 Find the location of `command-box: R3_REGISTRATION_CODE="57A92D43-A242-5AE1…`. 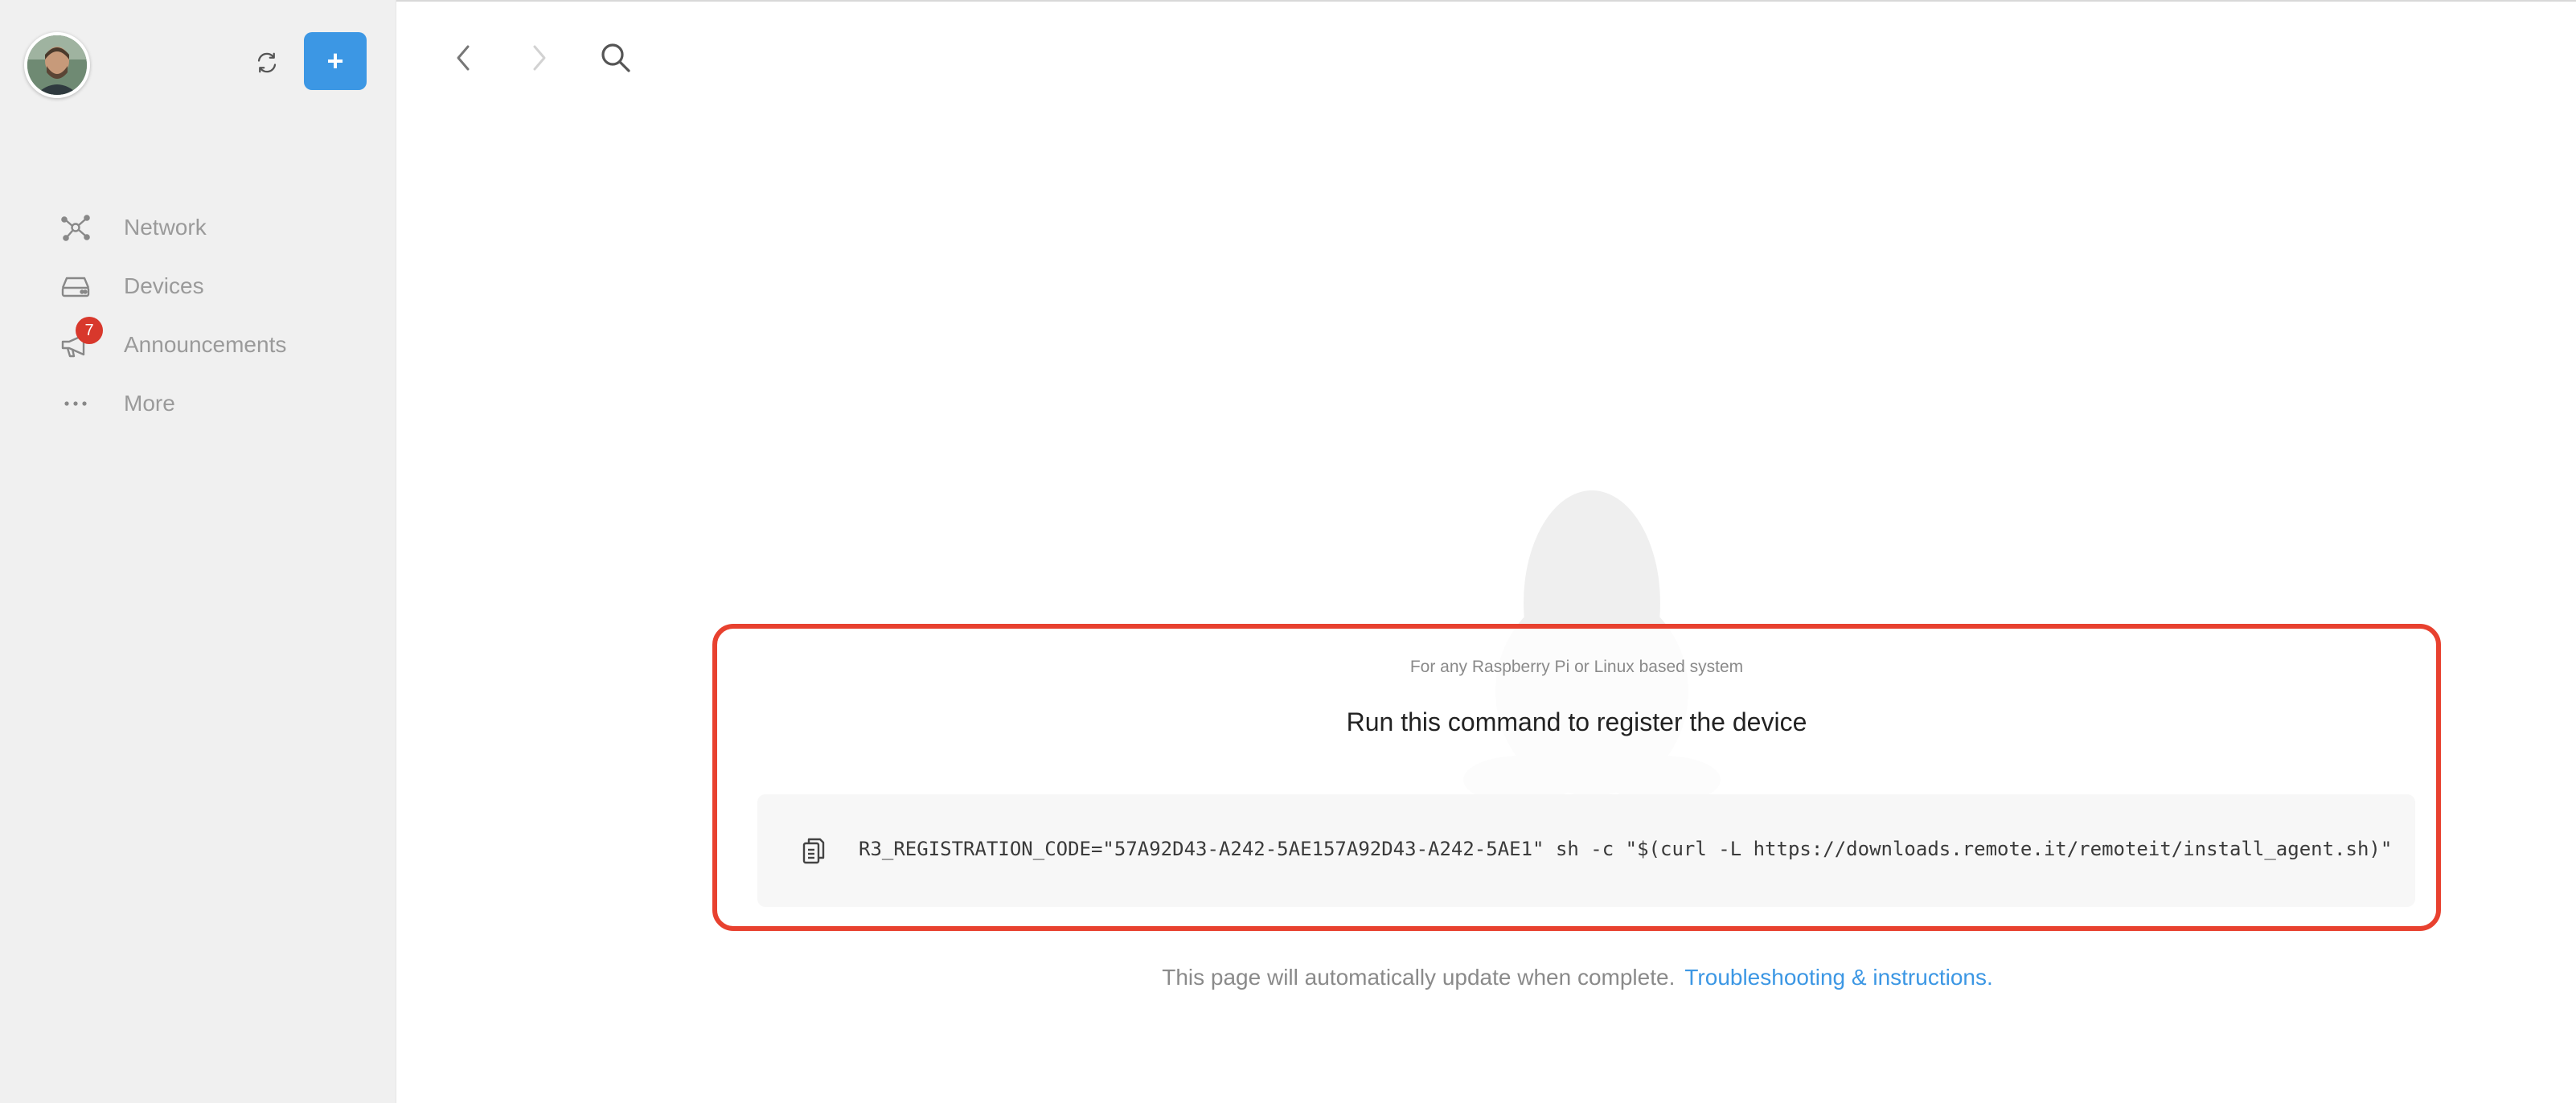

command-box: R3_REGISTRATION_CODE="57A92D43-A242-5AE1… is located at coordinates (1586, 850).